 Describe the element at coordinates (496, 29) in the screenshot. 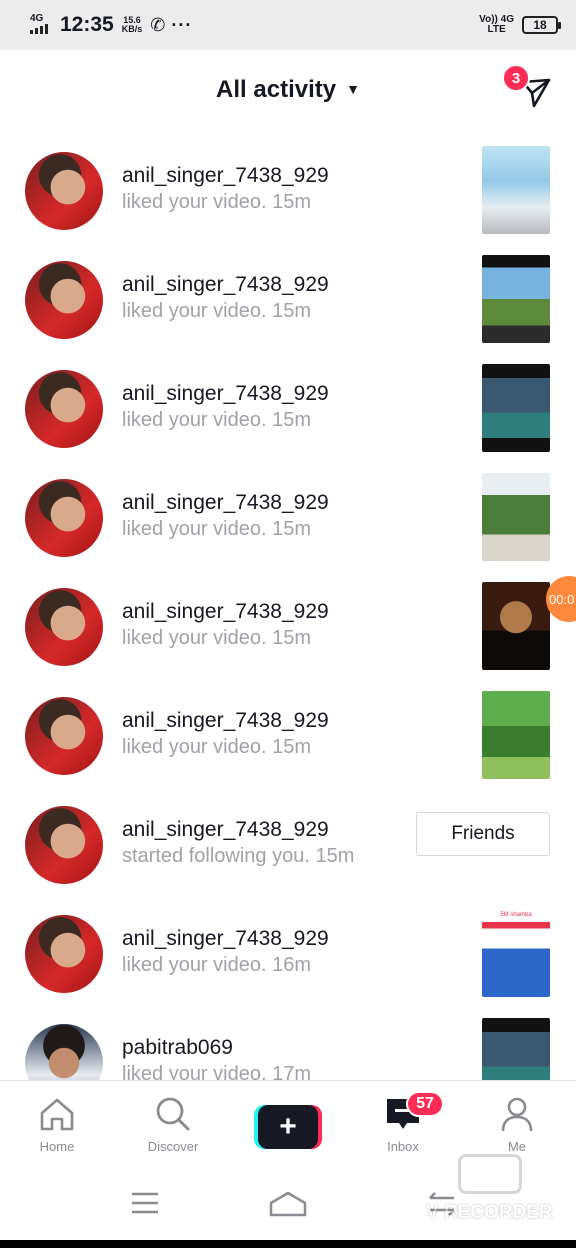

I see `lte-label: LTE` at that location.